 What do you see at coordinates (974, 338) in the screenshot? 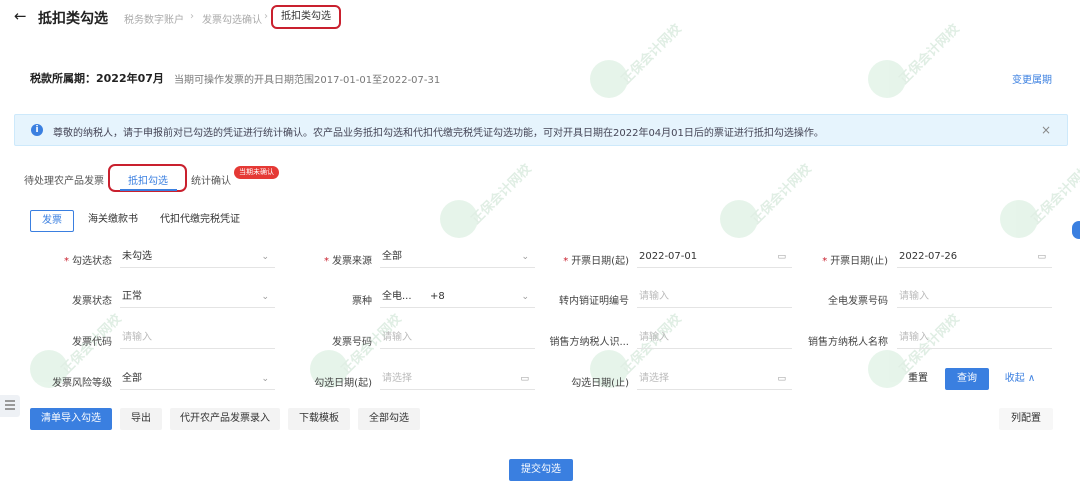
I see `seller-name-input: 请输入` at bounding box center [974, 338].